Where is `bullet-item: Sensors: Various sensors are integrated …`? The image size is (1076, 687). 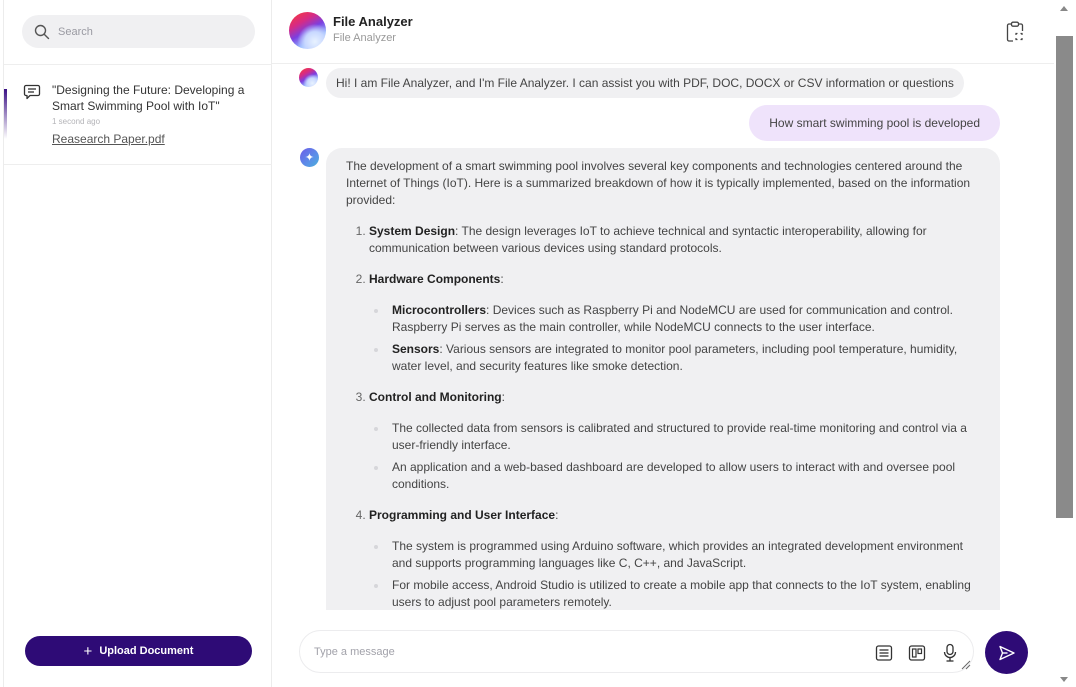 bullet-item: Sensors: Various sensors are integrated … is located at coordinates (677, 358).